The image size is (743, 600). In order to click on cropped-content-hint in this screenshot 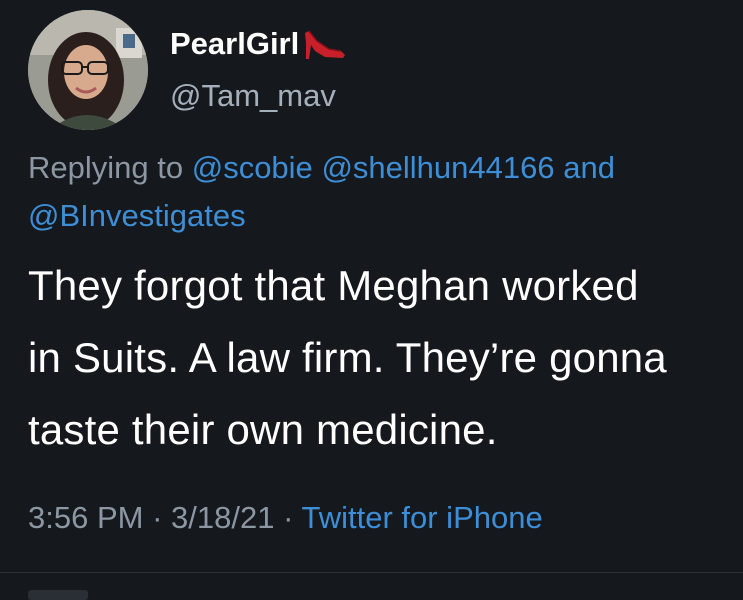, I will do `click(58, 595)`.